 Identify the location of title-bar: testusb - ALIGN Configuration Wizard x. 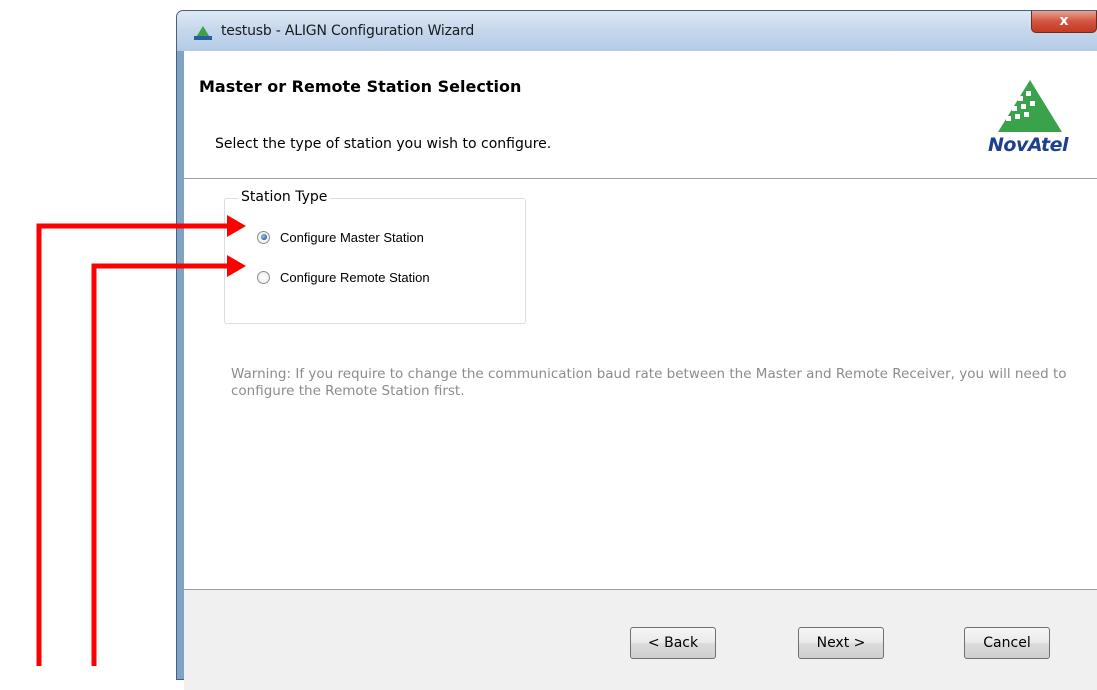
(637, 31).